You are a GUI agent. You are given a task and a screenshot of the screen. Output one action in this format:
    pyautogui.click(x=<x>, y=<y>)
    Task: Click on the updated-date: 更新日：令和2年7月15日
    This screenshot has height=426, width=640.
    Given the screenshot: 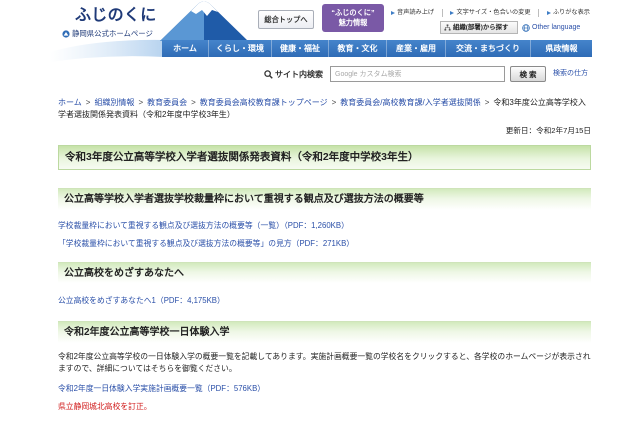 What is the action you would take?
    pyautogui.click(x=548, y=130)
    